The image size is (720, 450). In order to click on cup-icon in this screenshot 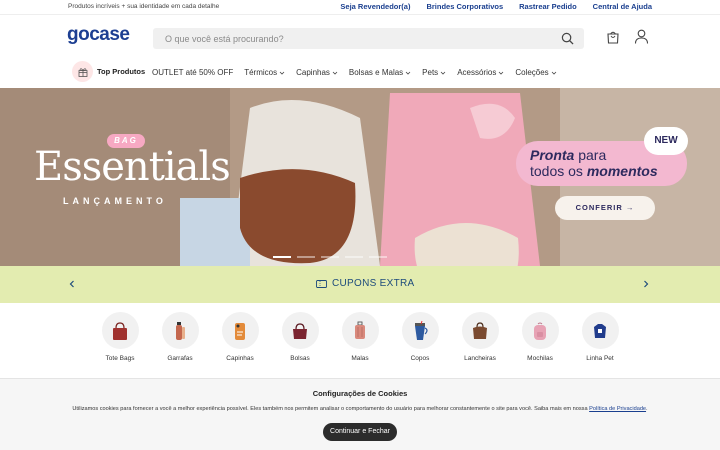, I will do `click(420, 330)`.